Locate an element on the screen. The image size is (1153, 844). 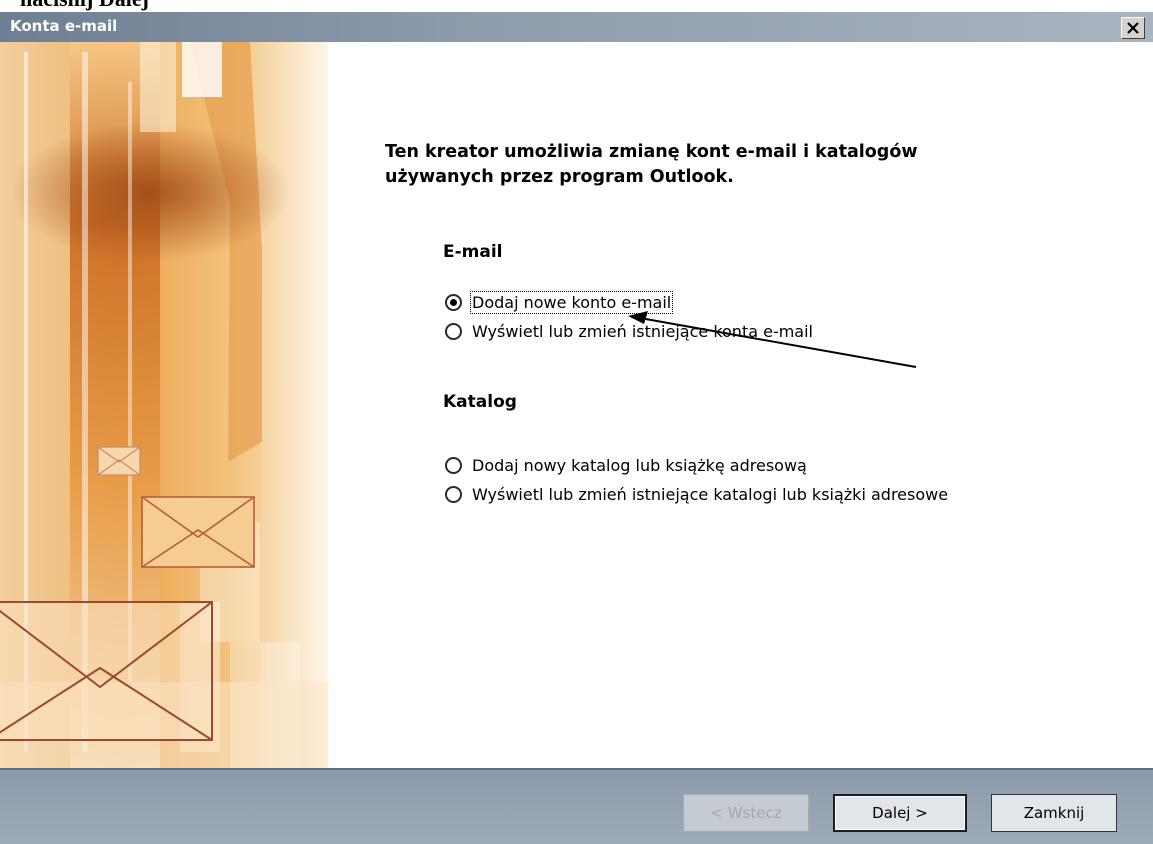
radio-selected is located at coordinates (453, 302).